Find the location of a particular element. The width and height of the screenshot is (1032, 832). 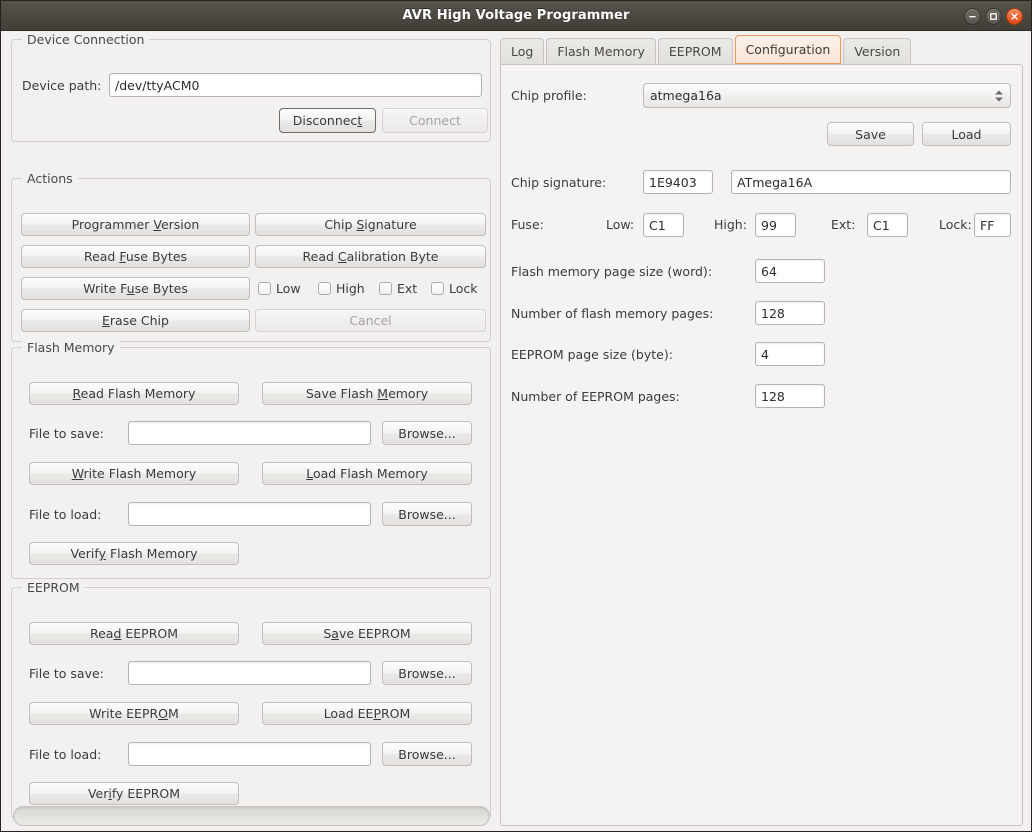

minimize-button is located at coordinates (972, 16).